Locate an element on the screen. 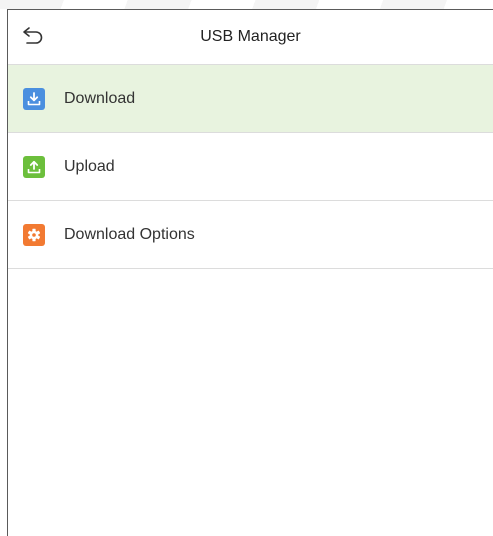 The image size is (493, 536). menu-item-upload: Upload is located at coordinates (250, 167).